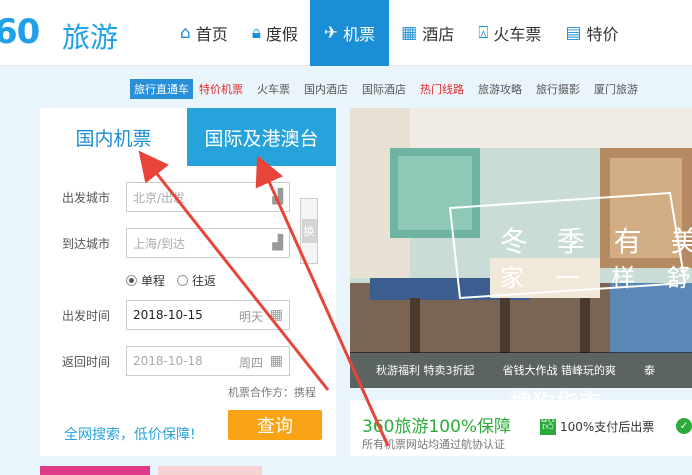  Describe the element at coordinates (635, 370) in the screenshot. I see `banner-caption: 泰` at that location.